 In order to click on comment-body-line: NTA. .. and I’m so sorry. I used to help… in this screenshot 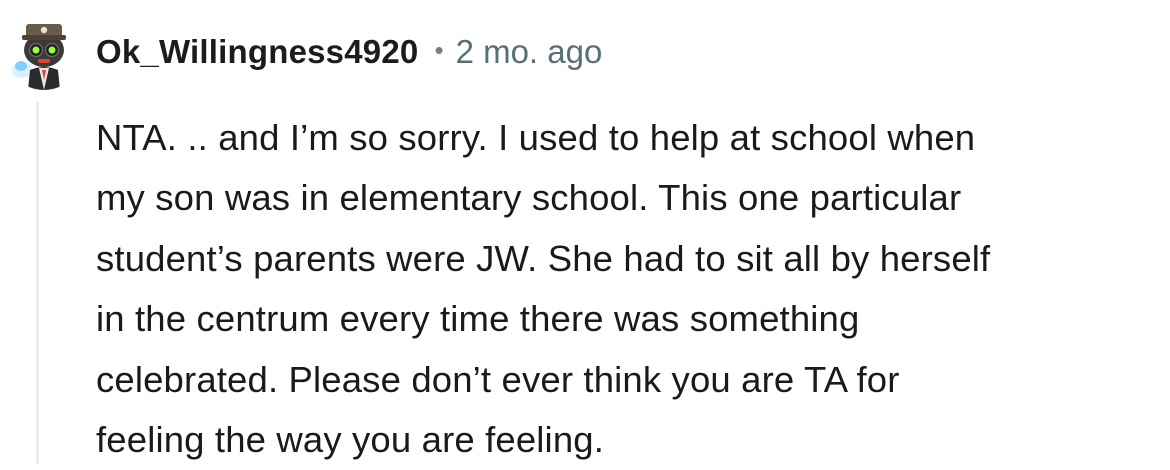, I will do `click(536, 137)`.